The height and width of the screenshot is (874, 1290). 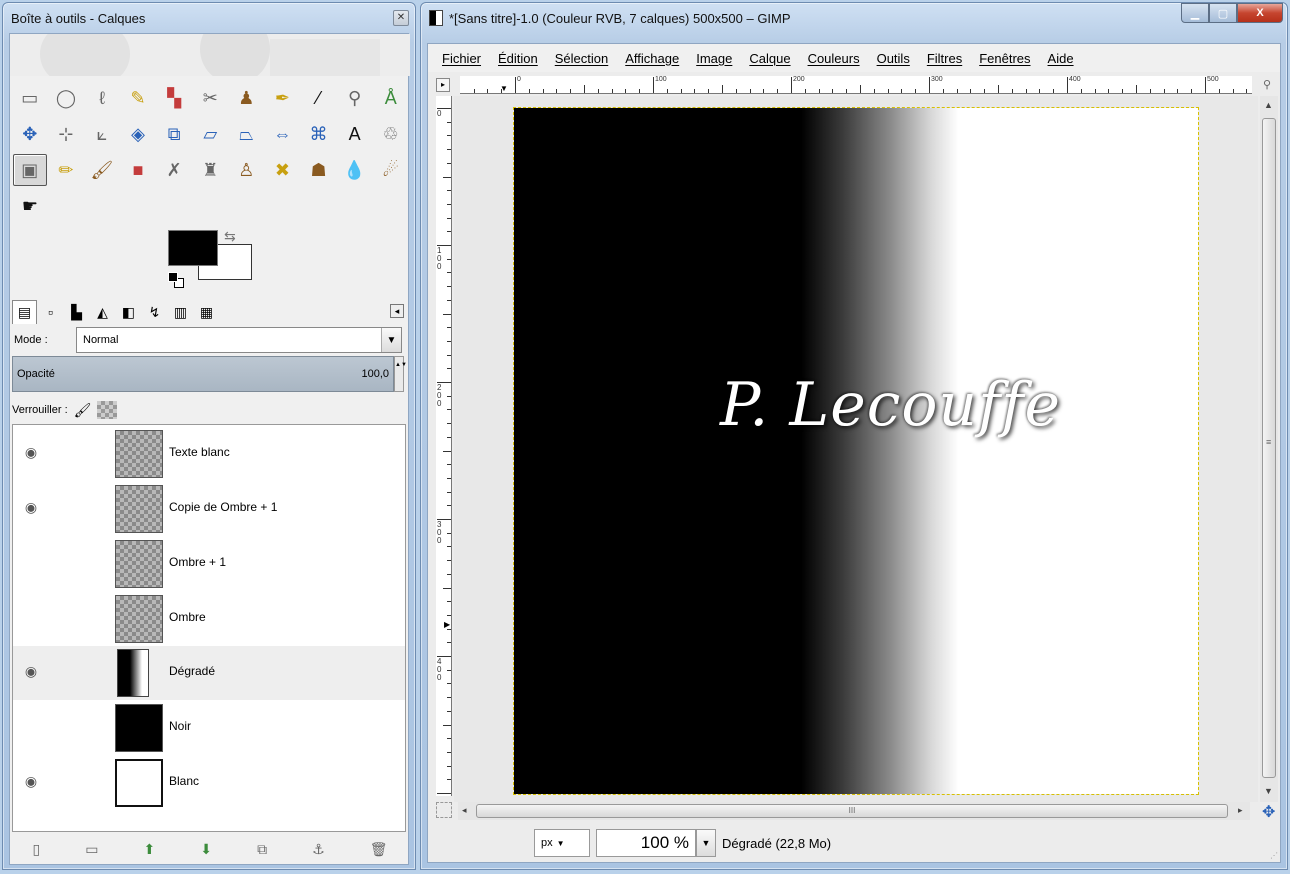 What do you see at coordinates (247, 134) in the screenshot?
I see `perspective-icon: ⏢` at bounding box center [247, 134].